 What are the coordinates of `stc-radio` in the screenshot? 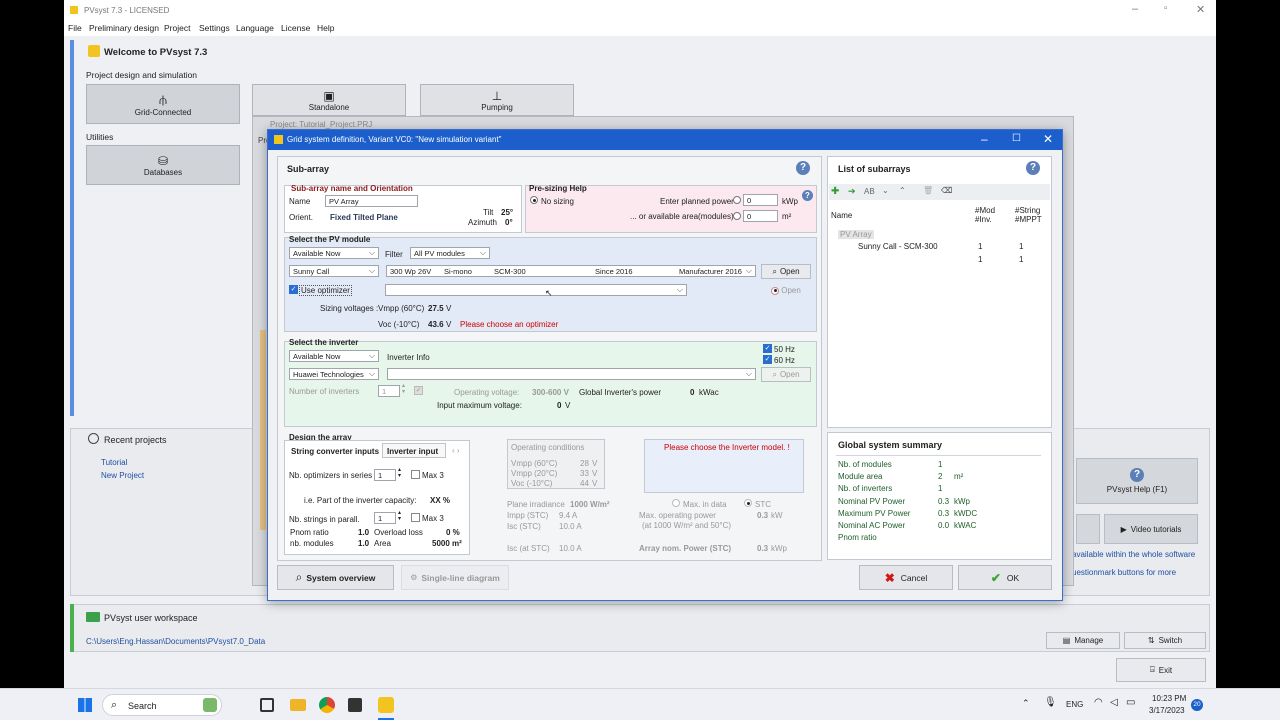 It's located at (748, 503).